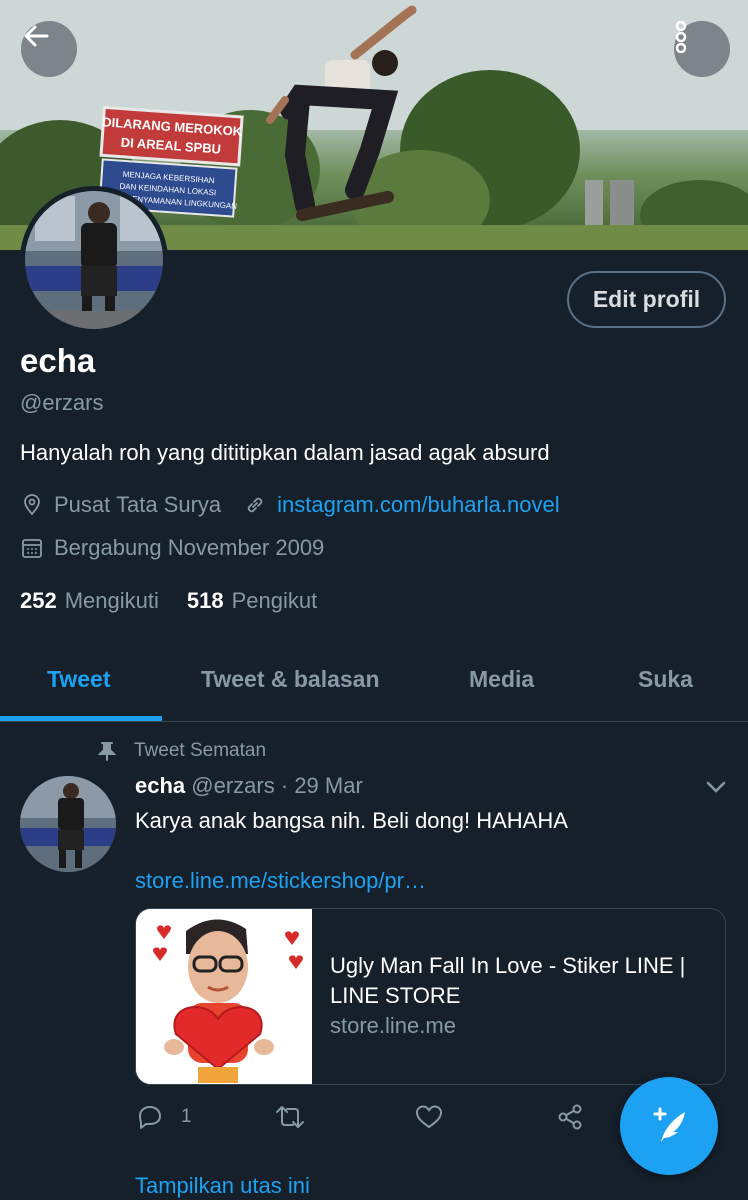 Image resolution: width=748 pixels, height=1200 pixels. What do you see at coordinates (38, 600) in the screenshot?
I see `following-count: 252` at bounding box center [38, 600].